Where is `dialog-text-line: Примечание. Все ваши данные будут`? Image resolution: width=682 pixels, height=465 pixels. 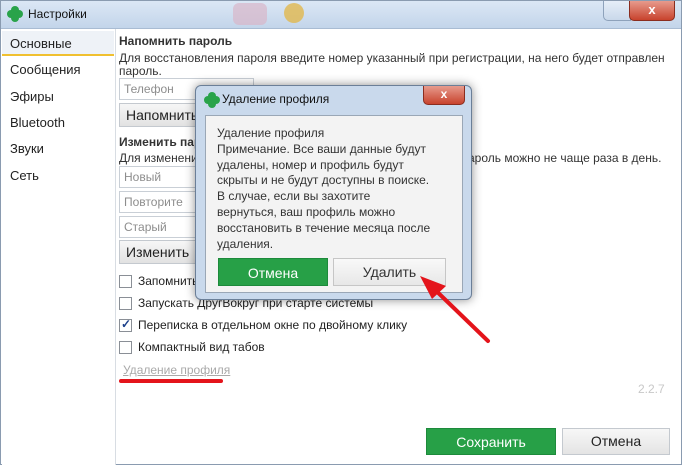
dialog-text-line: Примечание. Все ваши данные будут is located at coordinates (321, 148).